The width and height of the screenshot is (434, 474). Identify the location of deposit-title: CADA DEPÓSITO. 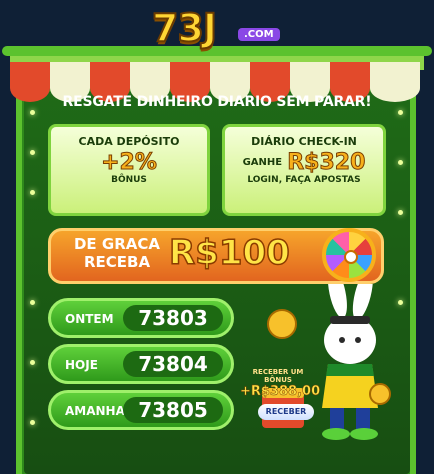
(129, 141).